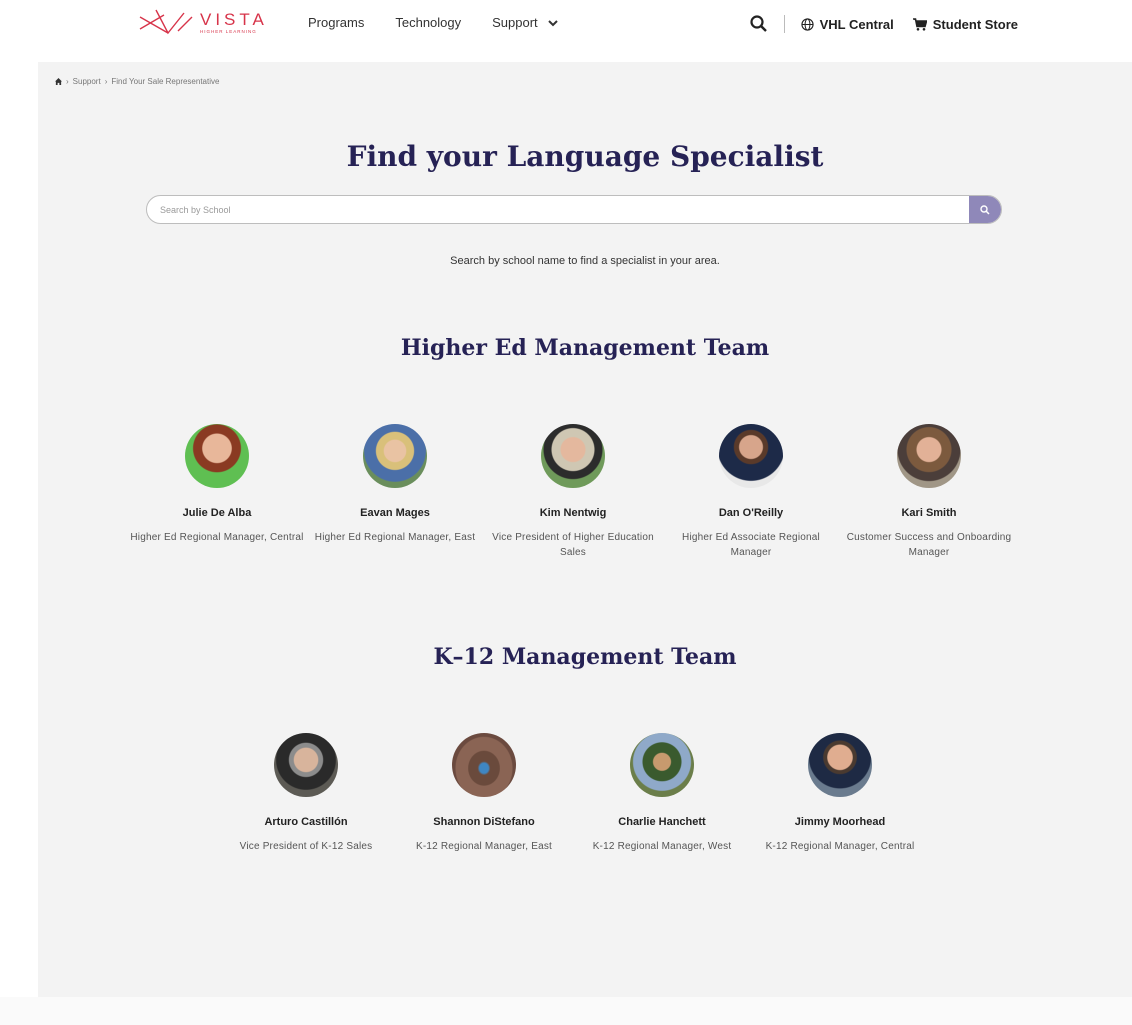  Describe the element at coordinates (573, 545) in the screenshot. I see `member-role: Vice President of Higher Education Sales` at that location.